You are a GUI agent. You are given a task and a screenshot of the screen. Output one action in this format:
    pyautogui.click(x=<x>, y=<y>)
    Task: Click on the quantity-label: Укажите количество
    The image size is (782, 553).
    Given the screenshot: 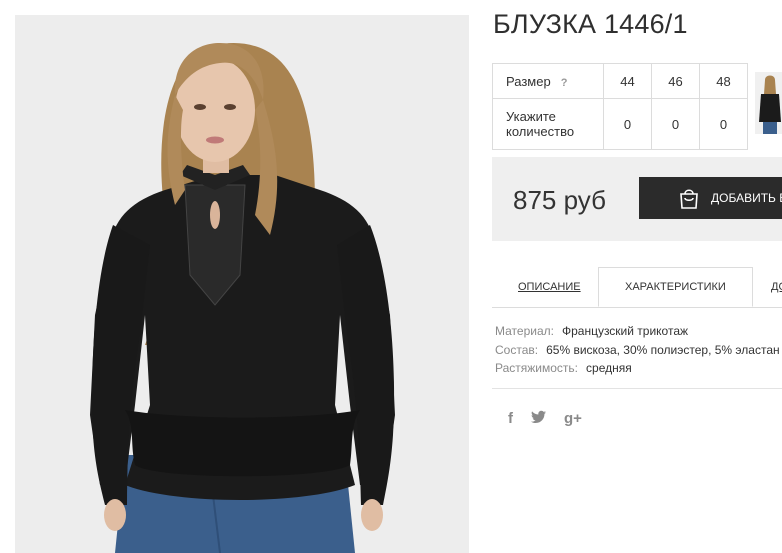 What is the action you would take?
    pyautogui.click(x=548, y=124)
    